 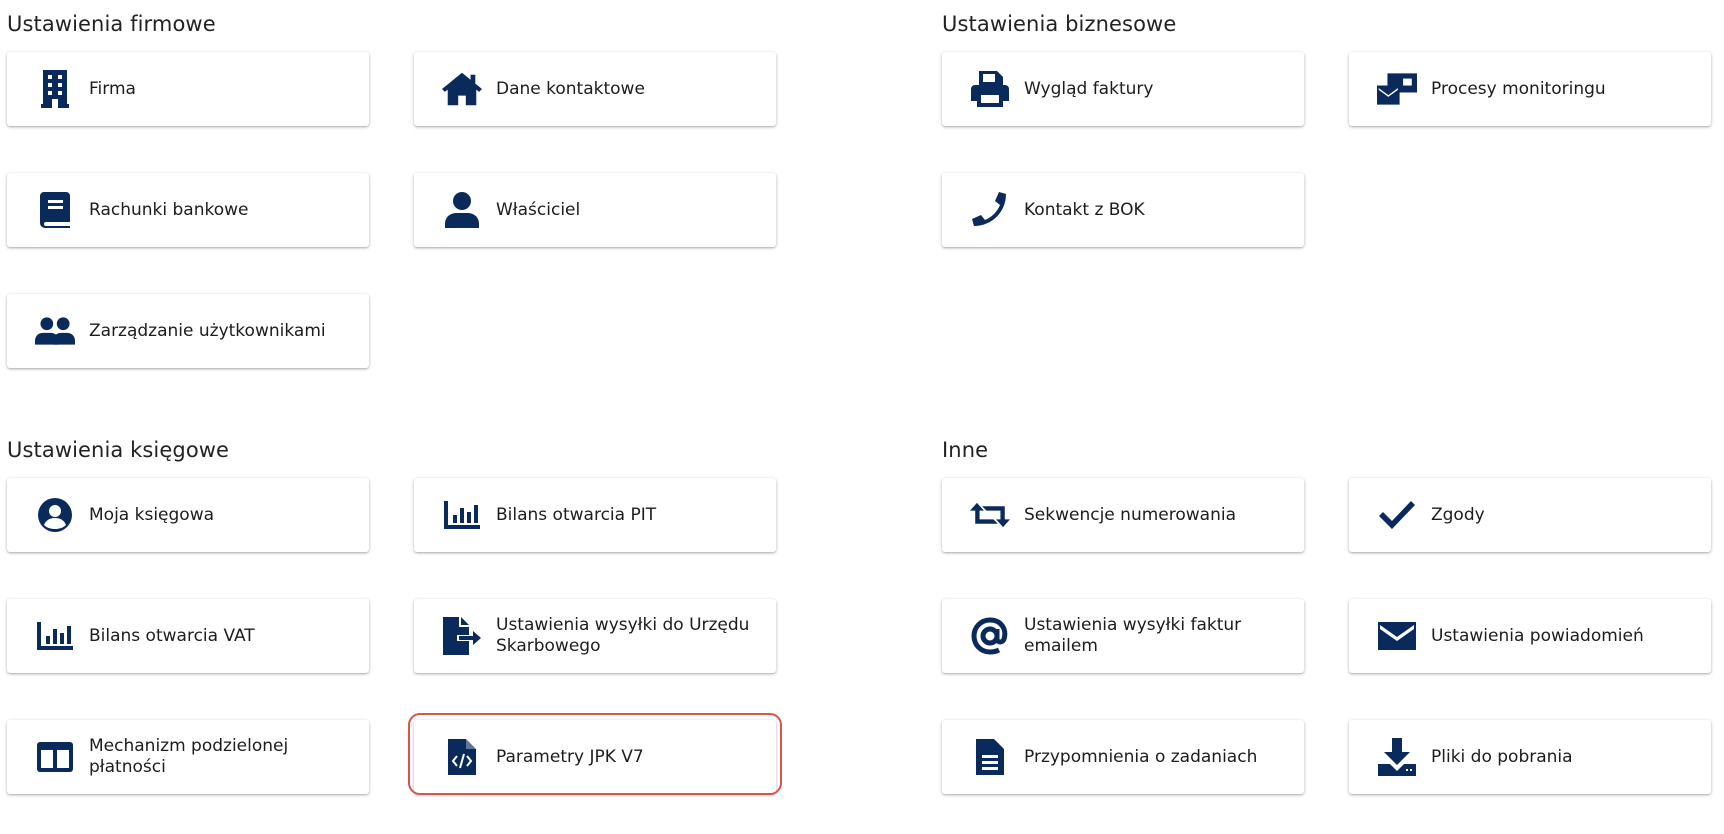 I want to click on tile-label: Procesy monitoringu, so click(x=1518, y=88).